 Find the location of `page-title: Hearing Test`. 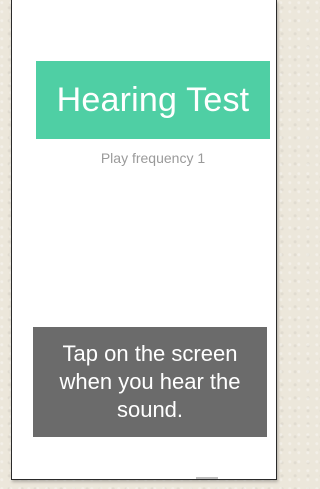

page-title: Hearing Test is located at coordinates (153, 99).